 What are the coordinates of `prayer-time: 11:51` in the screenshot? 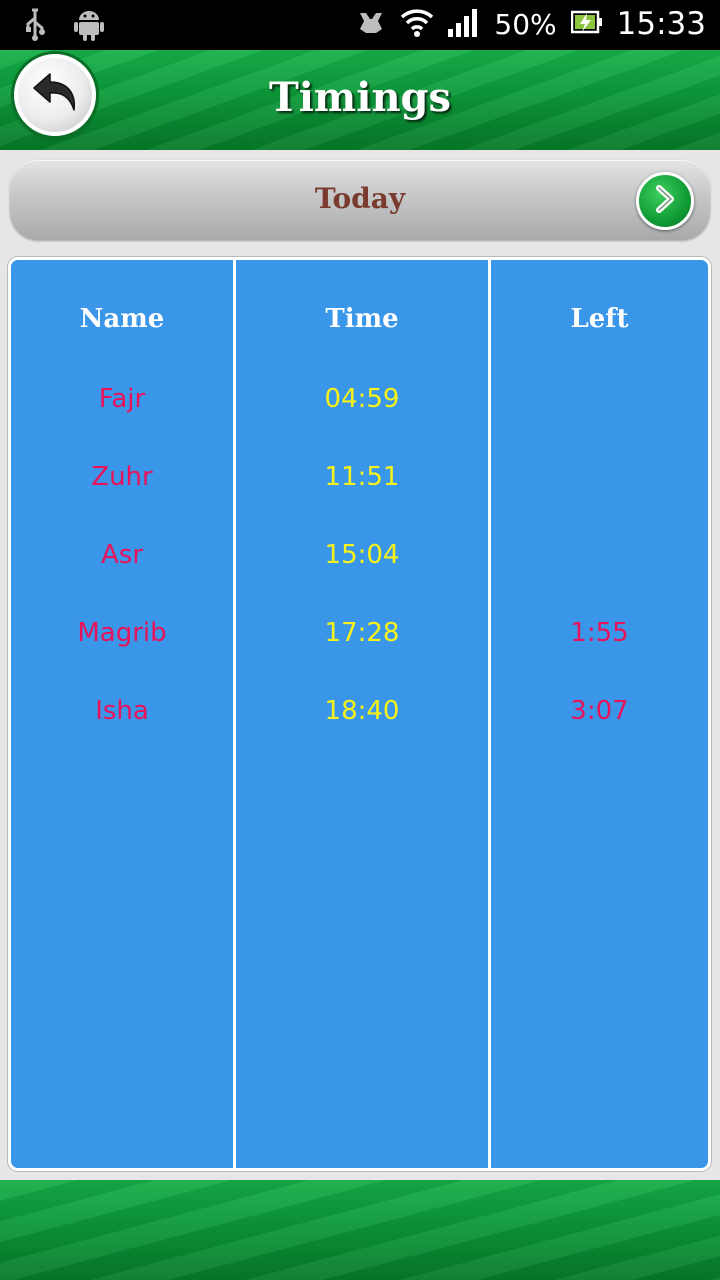 It's located at (362, 477).